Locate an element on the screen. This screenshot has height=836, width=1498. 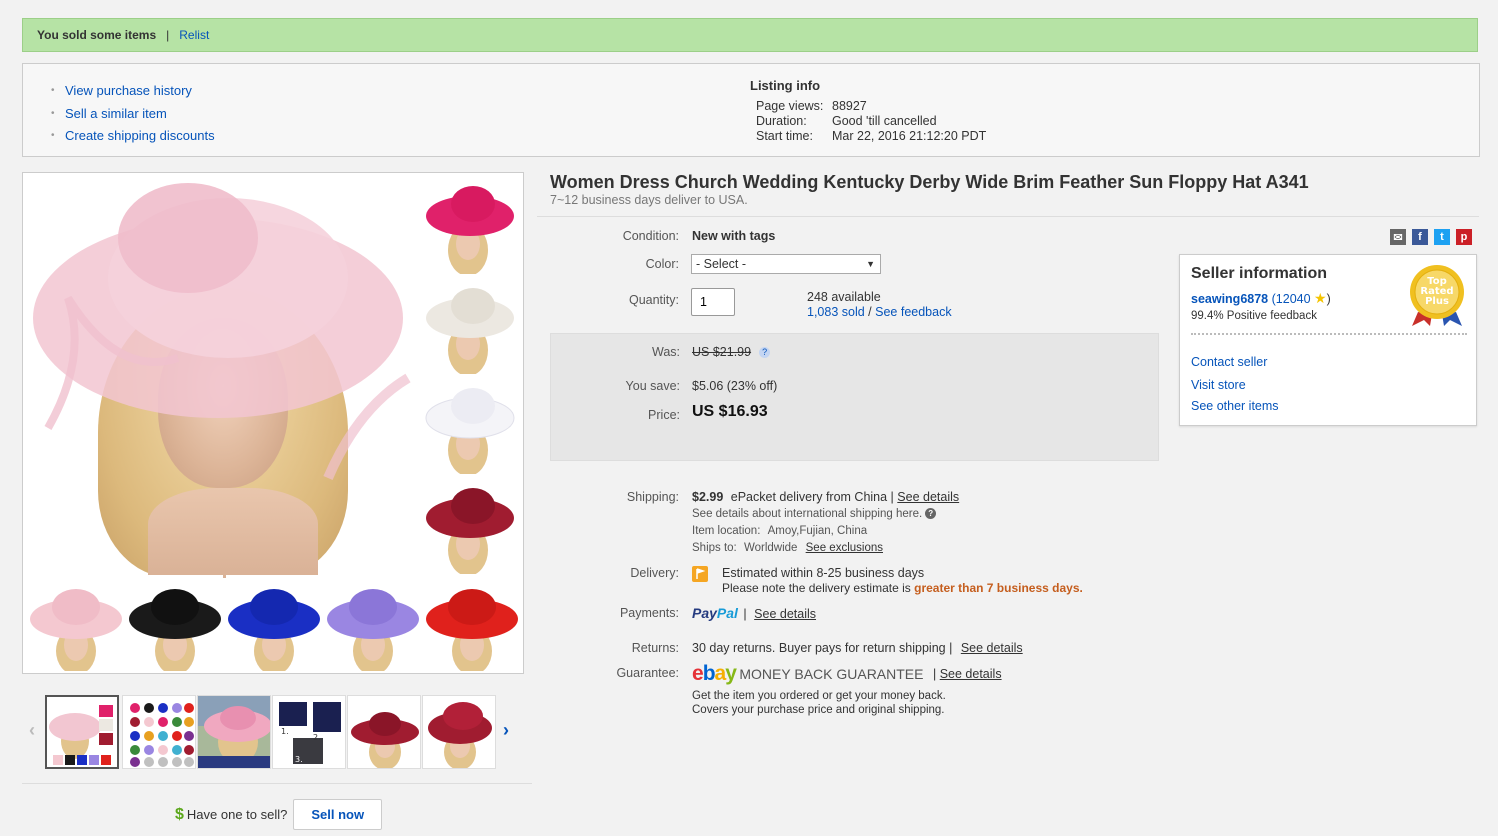
color-variant-wine-image is located at coordinates (470, 526).